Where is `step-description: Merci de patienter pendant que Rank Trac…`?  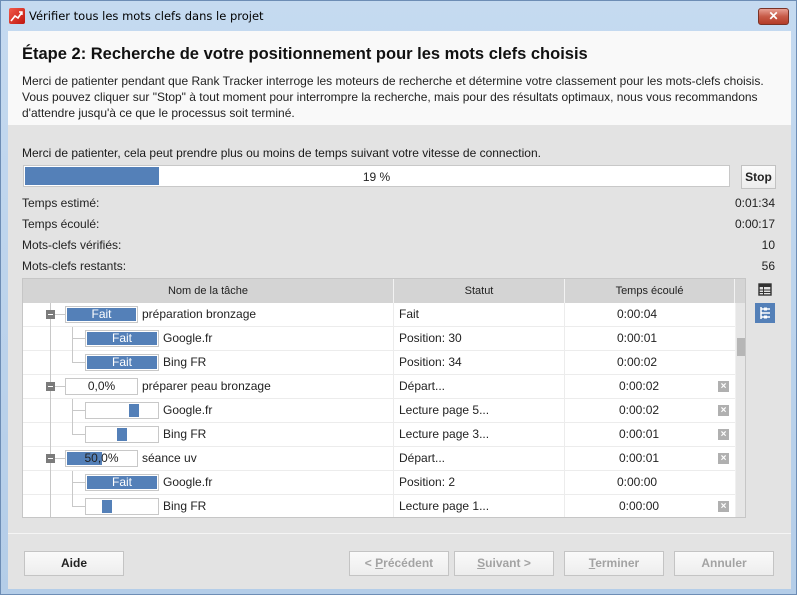
step-description: Merci de patienter pendant que Rank Trac… is located at coordinates (393, 97).